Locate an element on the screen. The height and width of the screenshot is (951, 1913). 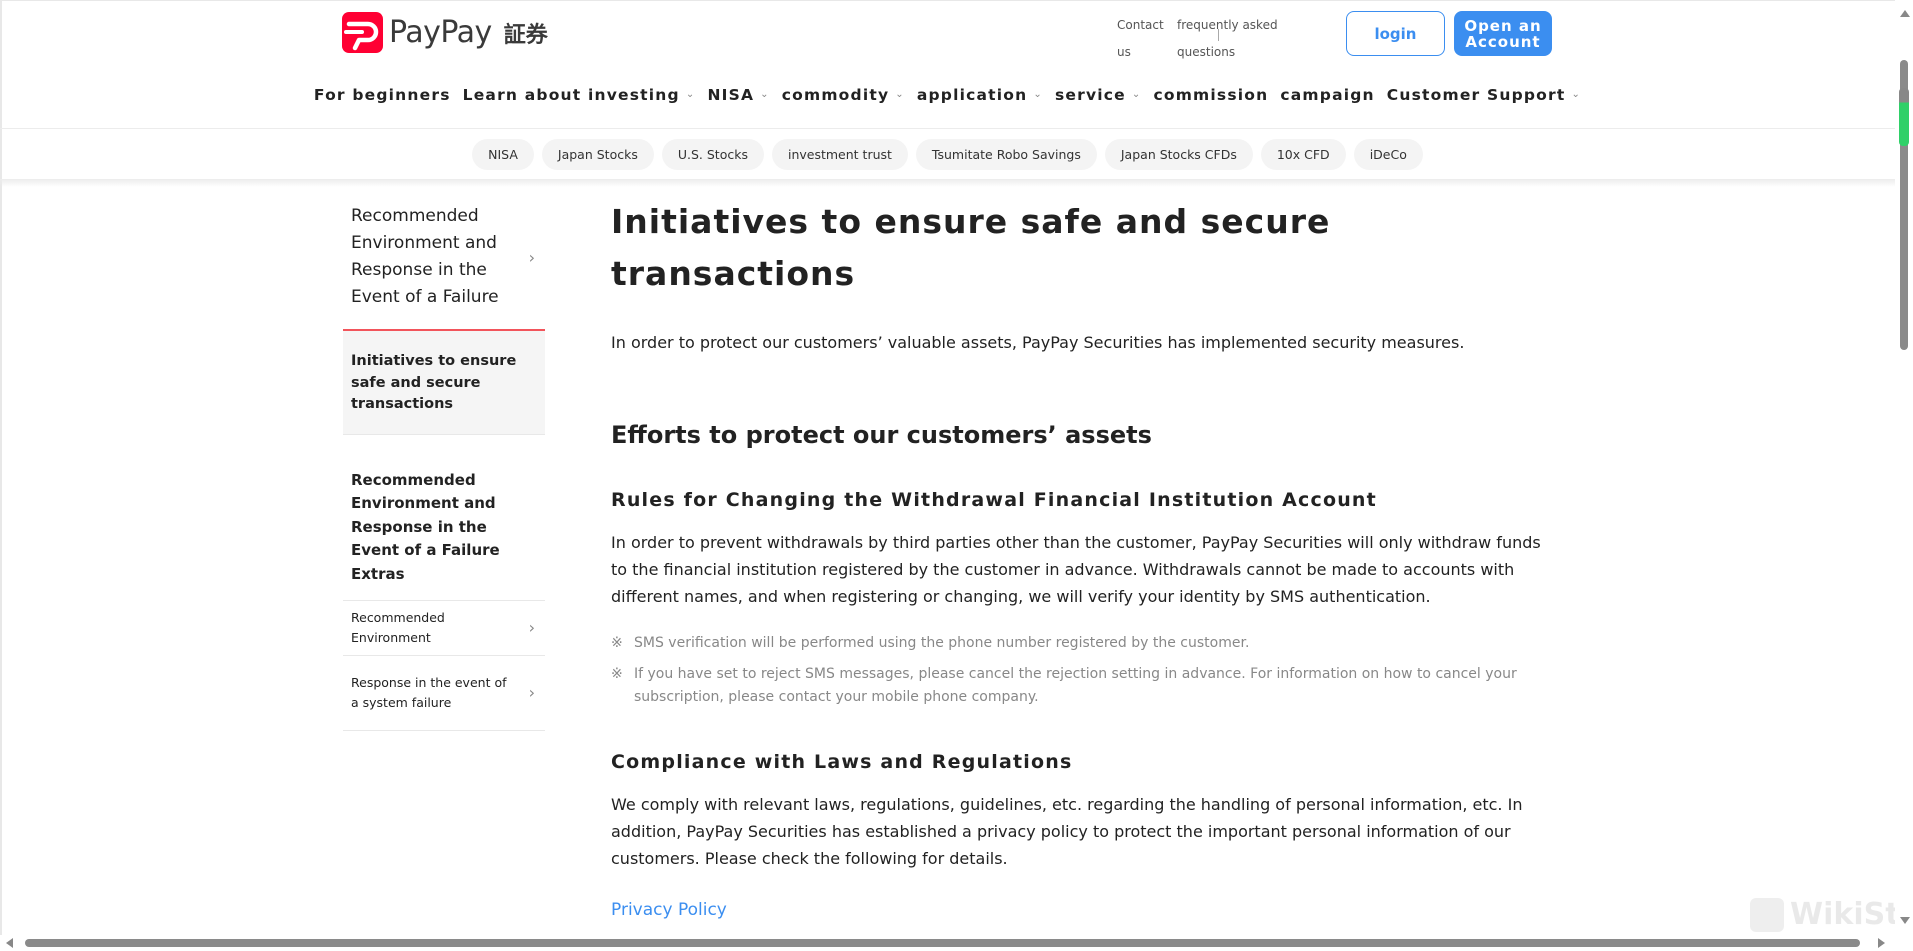
horizontal-scroll-thumb is located at coordinates (942, 943).